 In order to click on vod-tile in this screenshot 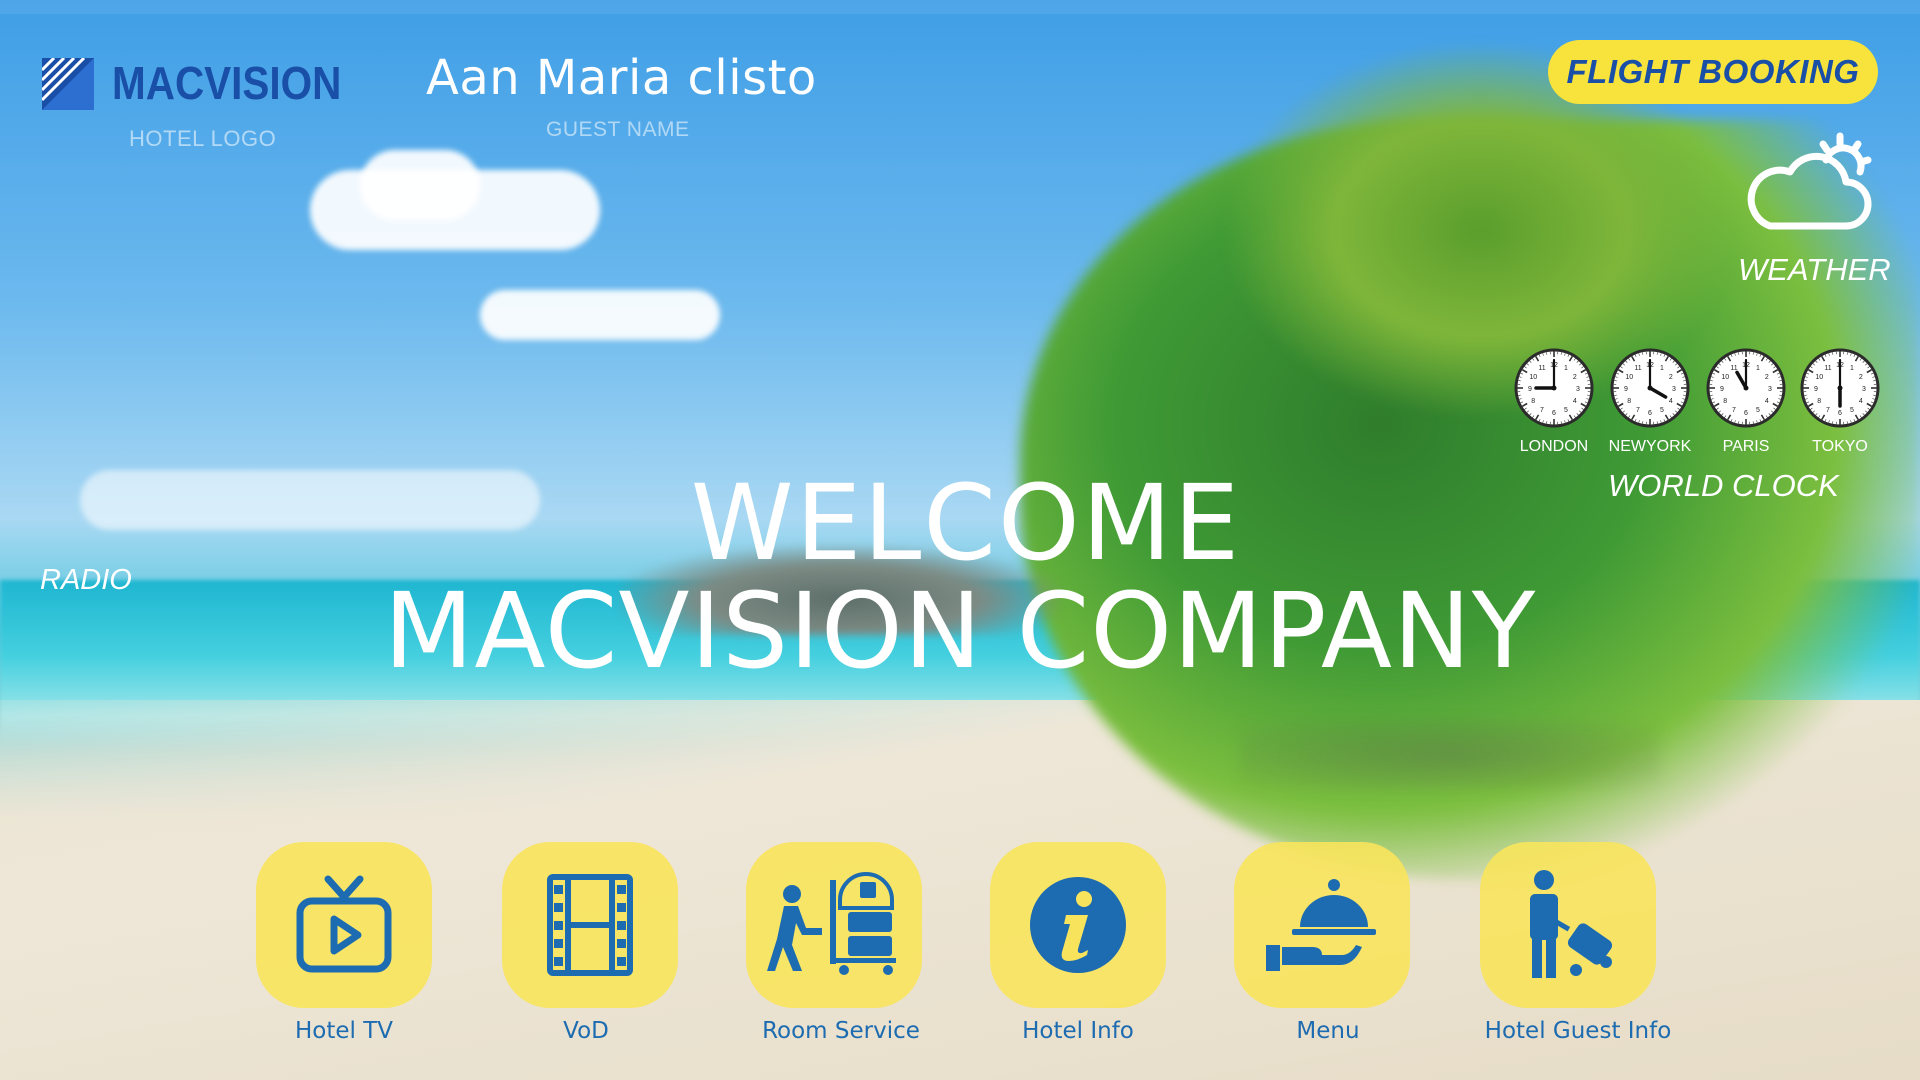, I will do `click(590, 925)`.